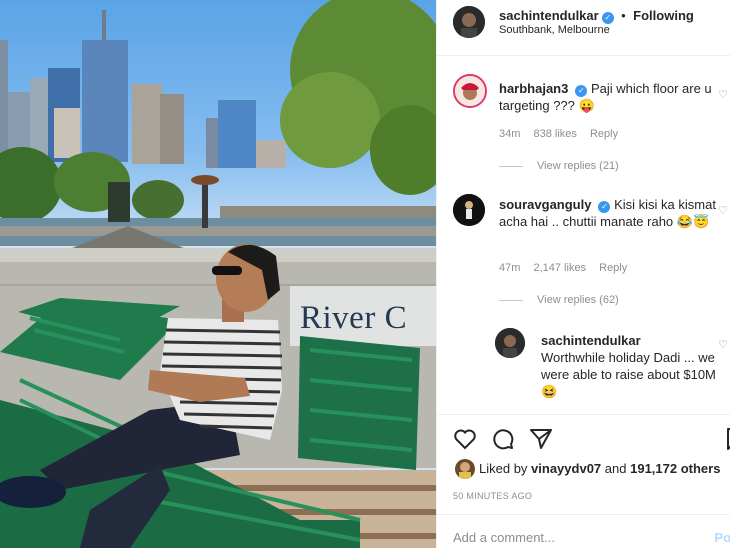 Image resolution: width=730 pixels, height=548 pixels. I want to click on post-comment-button: Po, so click(722, 537).